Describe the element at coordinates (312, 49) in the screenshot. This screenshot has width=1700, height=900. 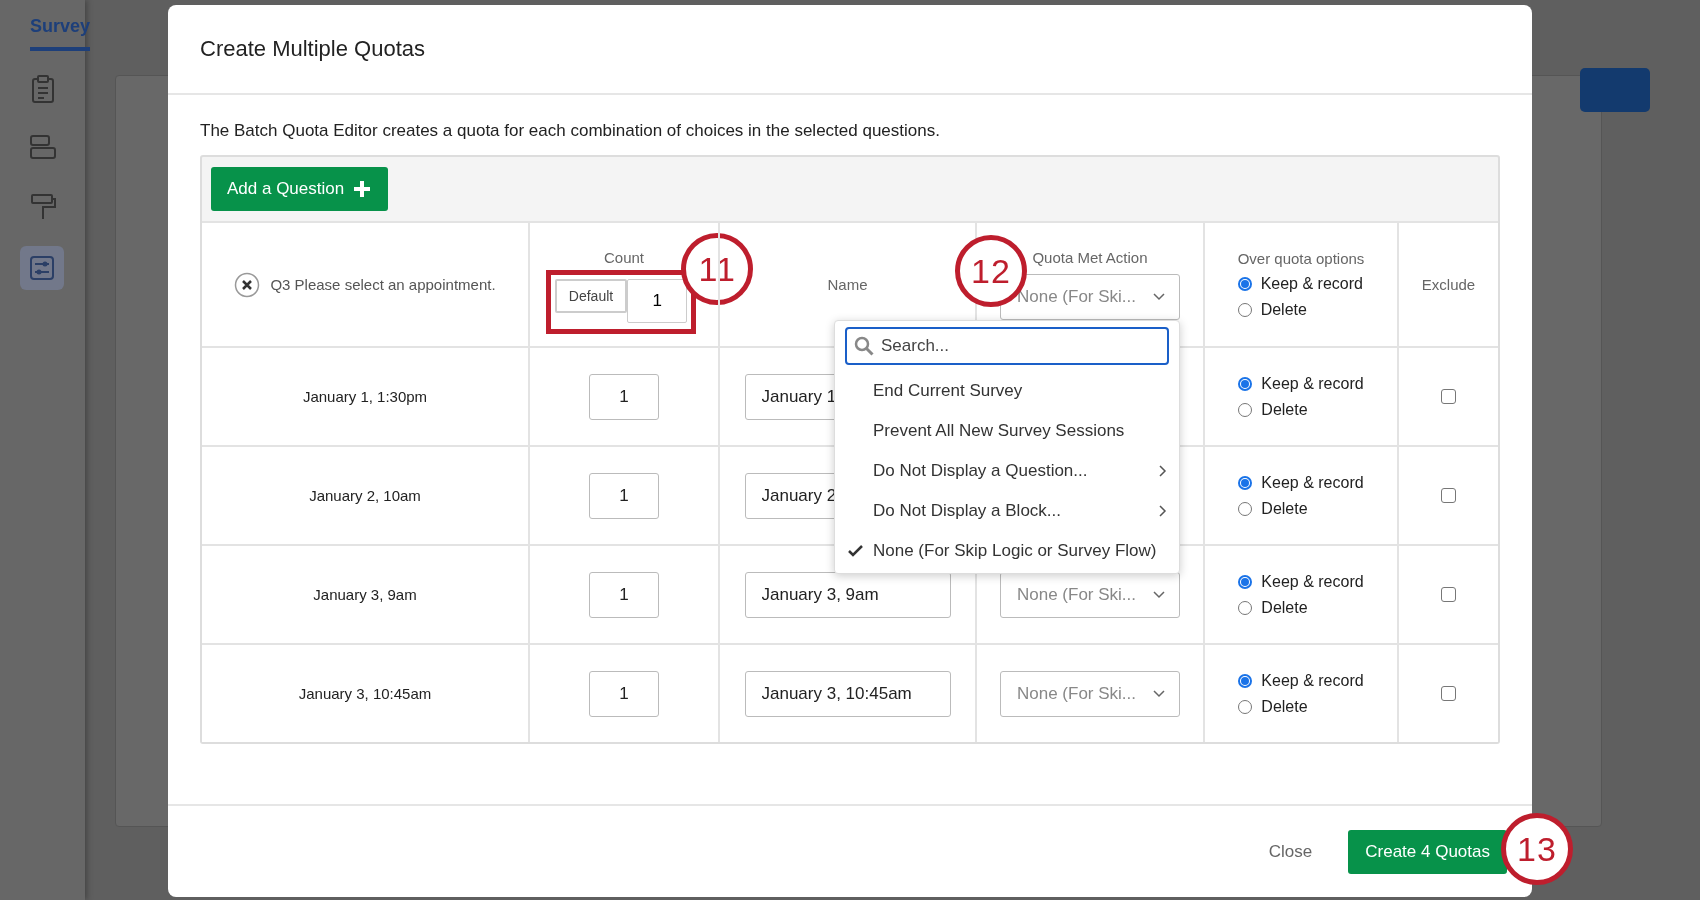
I see `dialog-title: Create Multiple Quotas` at that location.